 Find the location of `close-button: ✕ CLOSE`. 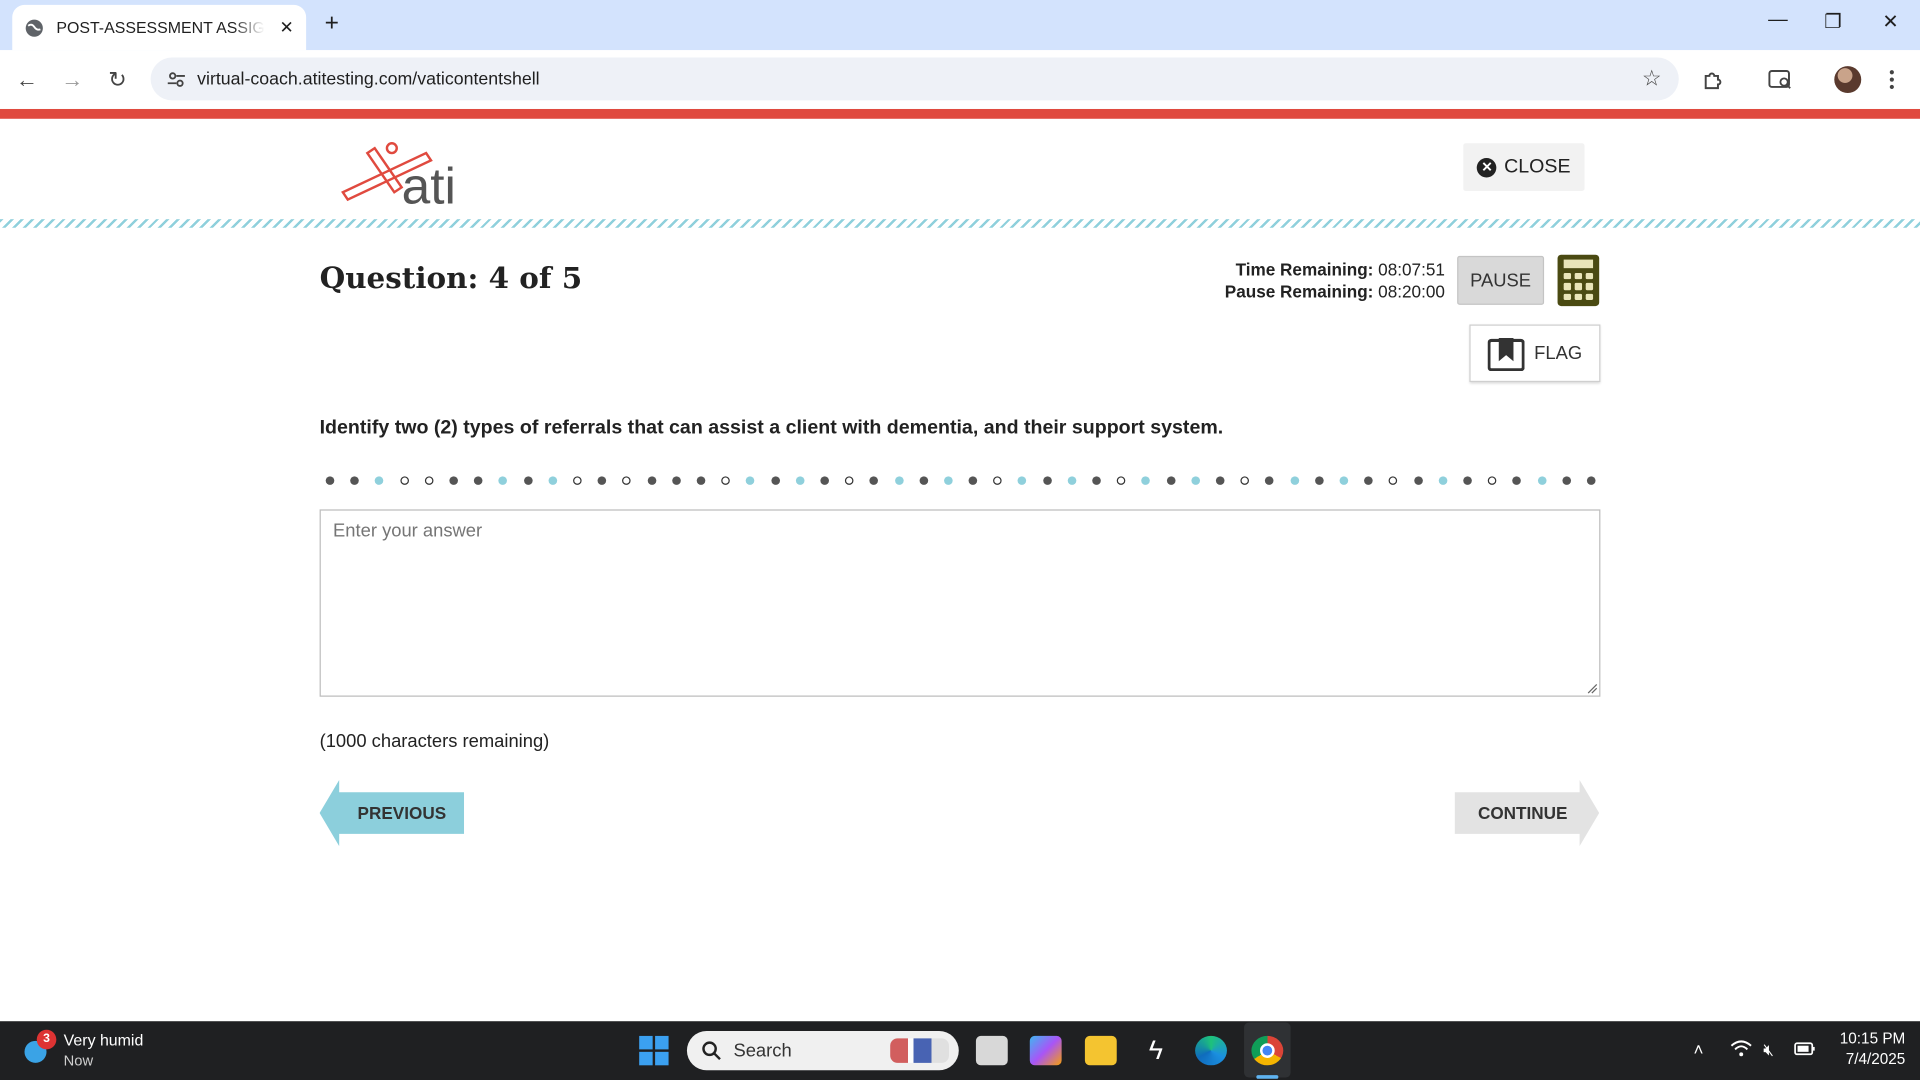

close-button: ✕ CLOSE is located at coordinates (1524, 167).